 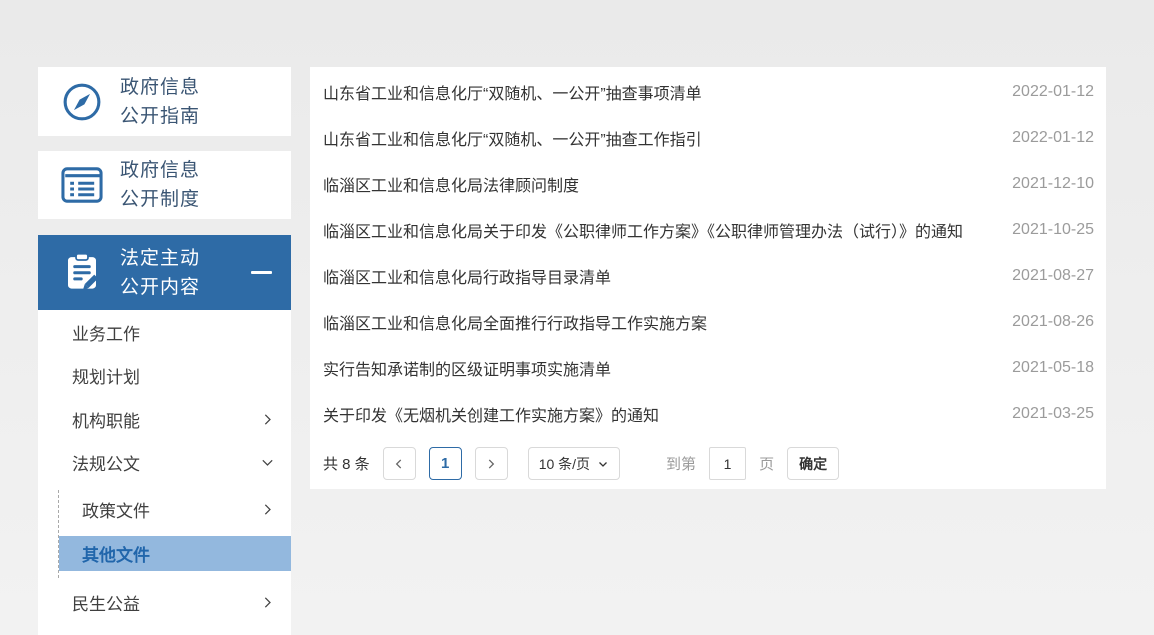 I want to click on sidebar-item-regulations-documents: 法规公文, so click(x=164, y=462).